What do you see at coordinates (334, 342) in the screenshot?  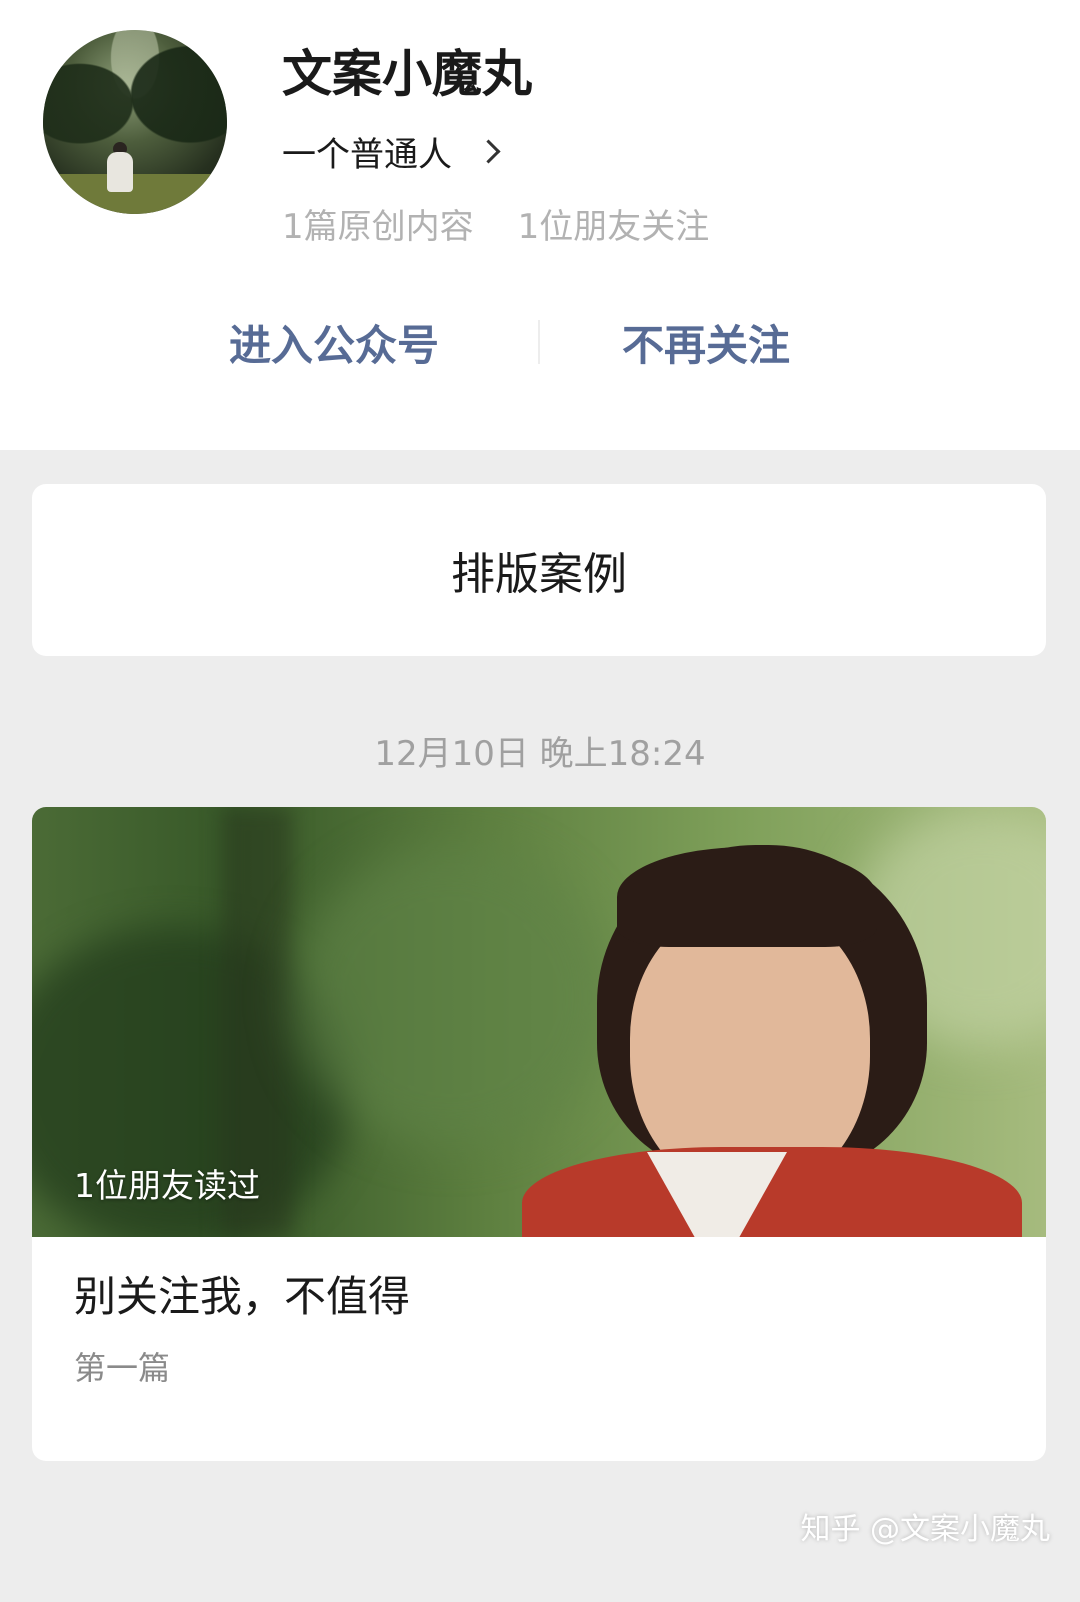 I see `enter-account-button: 进入公众号` at bounding box center [334, 342].